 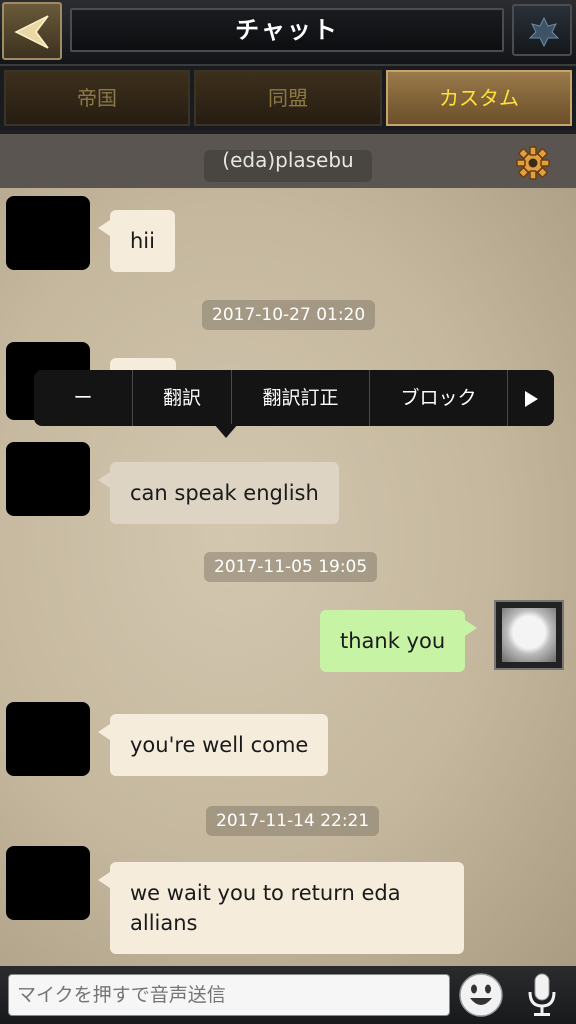 What do you see at coordinates (293, 821) in the screenshot?
I see `timestamp: 2017-11-14 22:21` at bounding box center [293, 821].